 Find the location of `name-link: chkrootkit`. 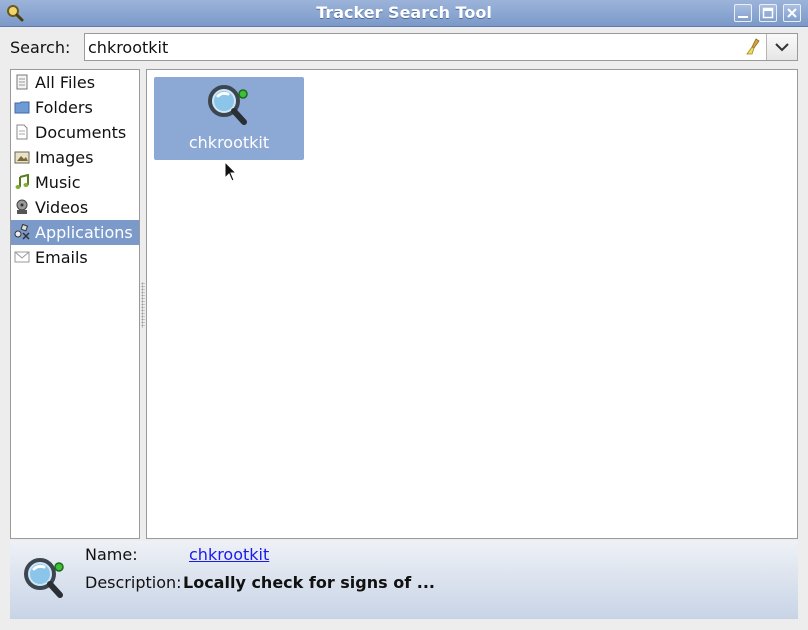

name-link: chkrootkit is located at coordinates (229, 554).